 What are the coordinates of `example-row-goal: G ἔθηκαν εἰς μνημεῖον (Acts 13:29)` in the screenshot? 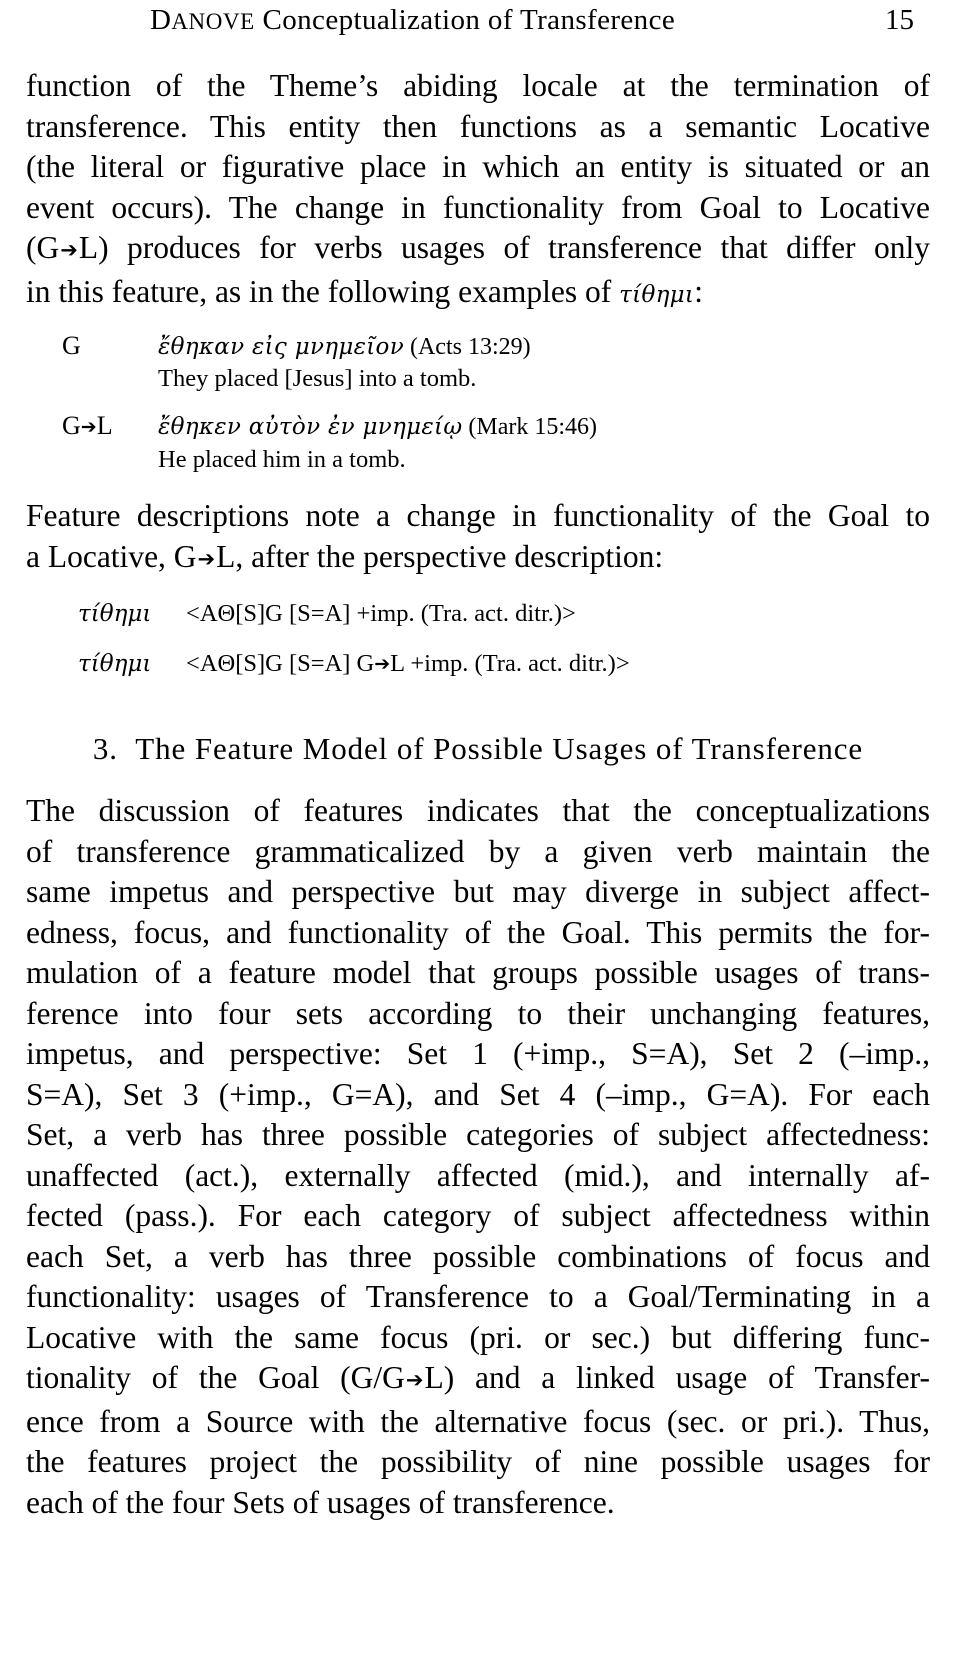 It's located at (496, 346).